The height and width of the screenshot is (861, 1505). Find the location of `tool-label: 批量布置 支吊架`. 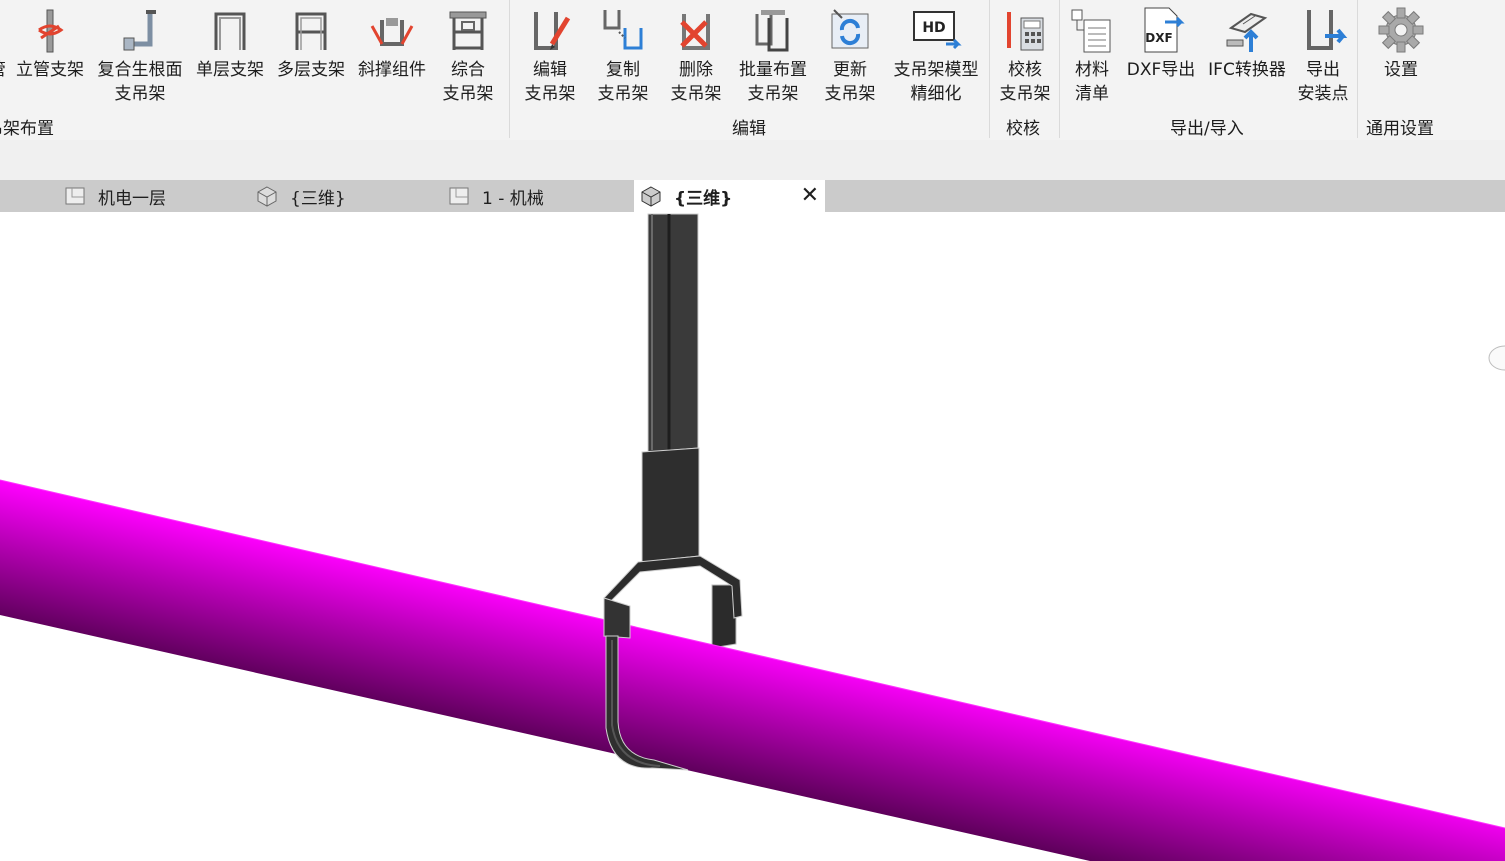

tool-label: 批量布置 支吊架 is located at coordinates (773, 82).